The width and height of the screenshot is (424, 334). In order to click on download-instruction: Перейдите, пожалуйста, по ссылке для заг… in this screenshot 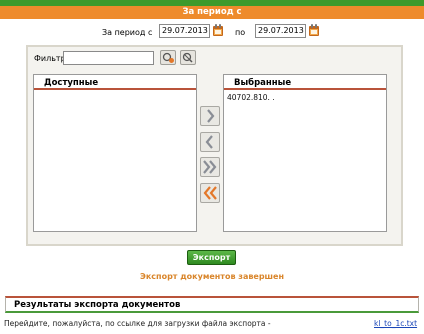, I will do `click(137, 323)`.